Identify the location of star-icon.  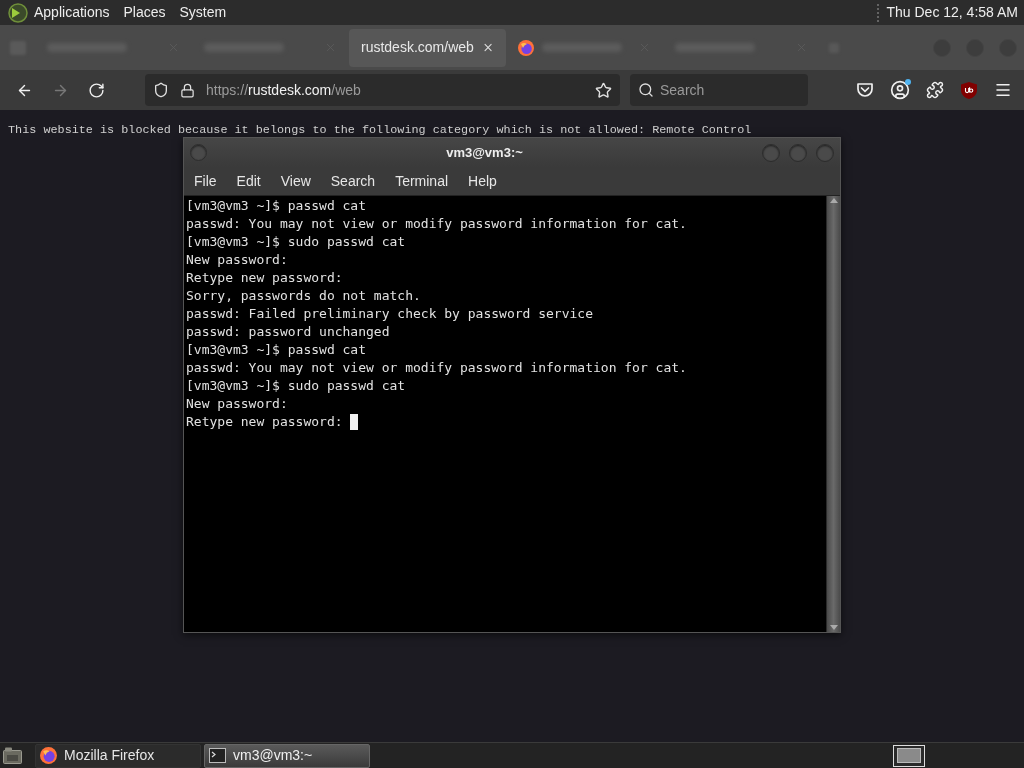
(603, 90).